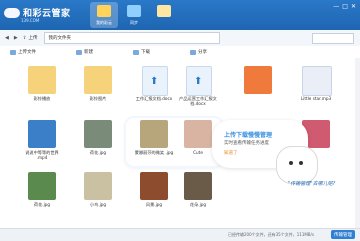 This screenshot has width=360, height=241. I want to click on file-item: 彩铃图片, so click(98, 88).